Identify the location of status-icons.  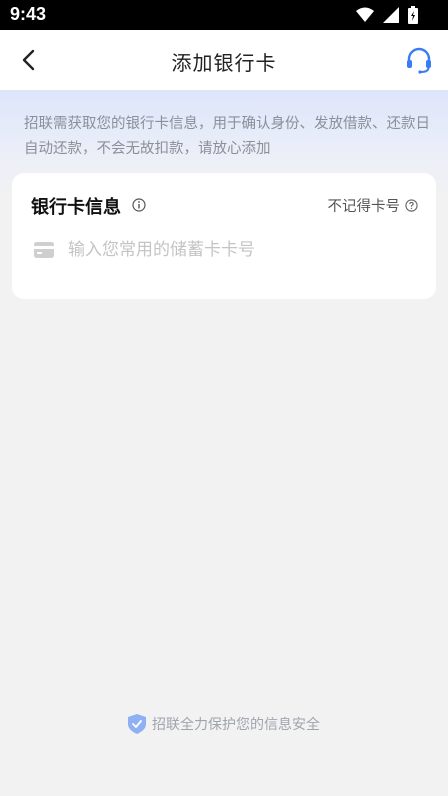
(387, 15).